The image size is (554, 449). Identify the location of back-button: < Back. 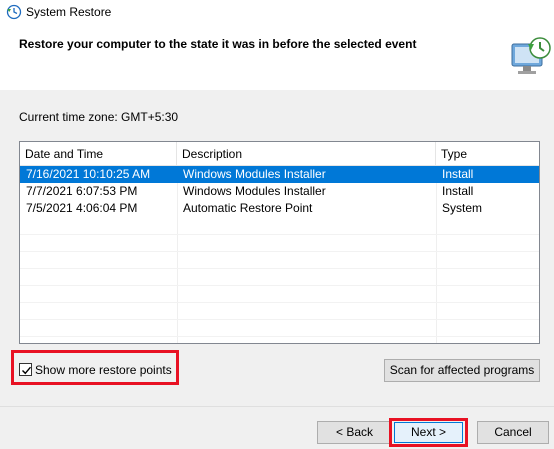
(354, 432).